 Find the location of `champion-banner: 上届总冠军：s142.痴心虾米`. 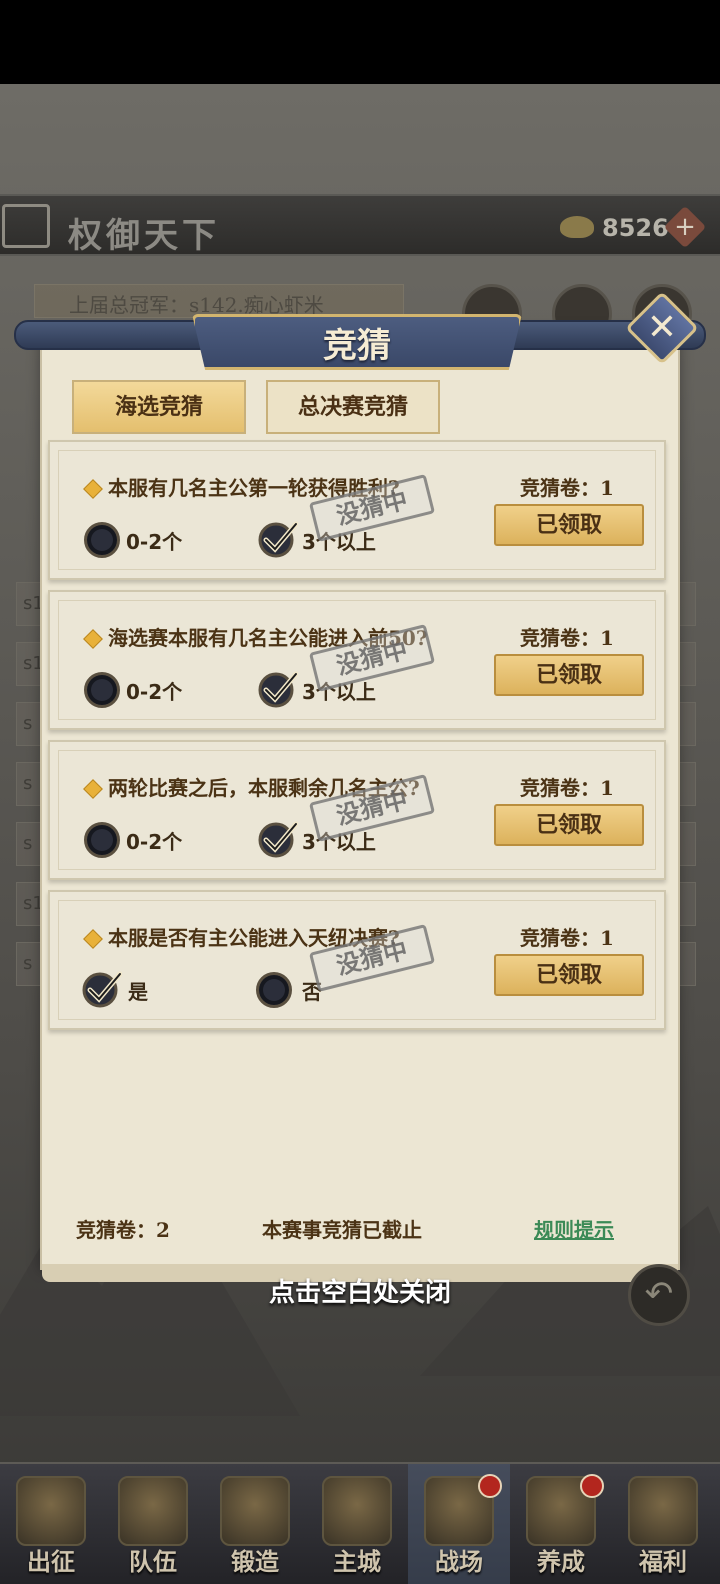

champion-banner: 上届总冠军：s142.痴心虾米 is located at coordinates (219, 301).